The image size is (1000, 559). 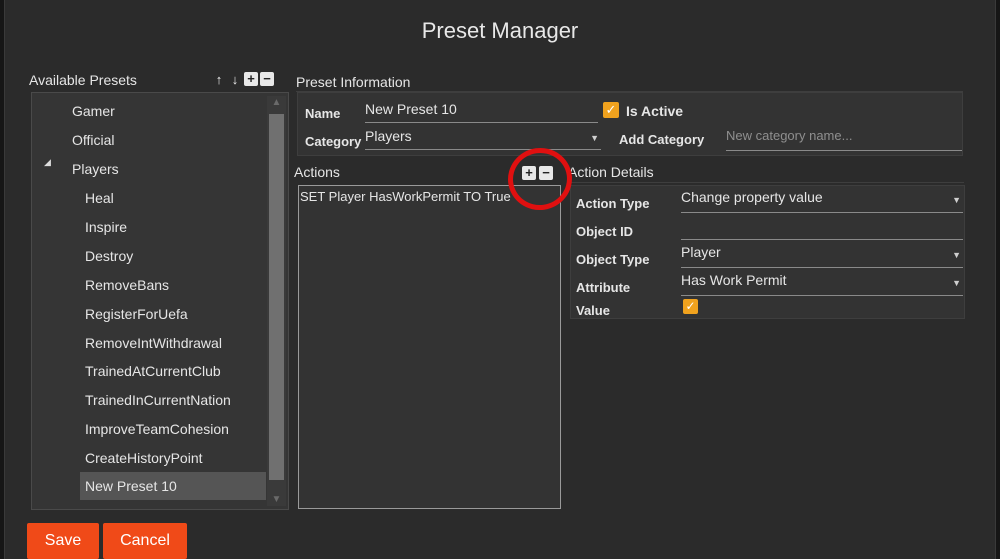 What do you see at coordinates (766, 182) in the screenshot?
I see `divider` at bounding box center [766, 182].